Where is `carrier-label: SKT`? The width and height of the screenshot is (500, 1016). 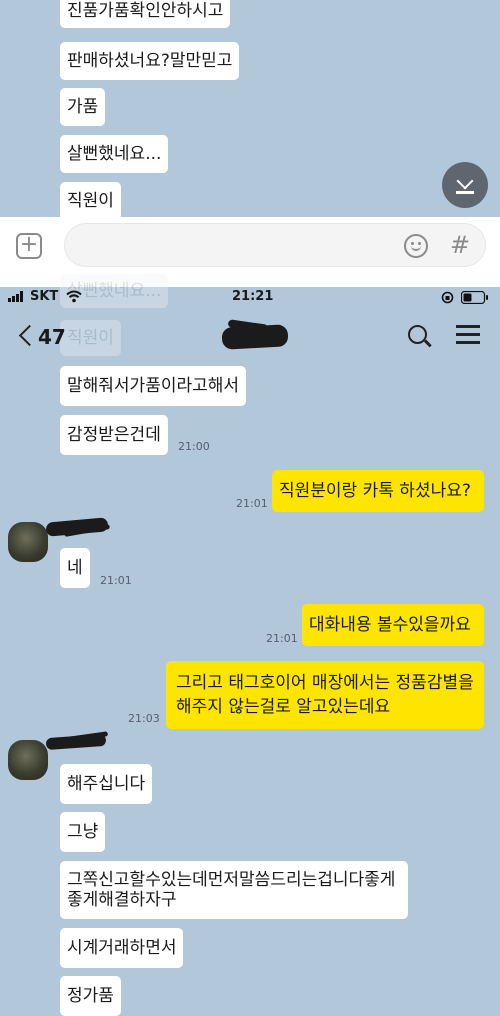
carrier-label: SKT is located at coordinates (44, 296).